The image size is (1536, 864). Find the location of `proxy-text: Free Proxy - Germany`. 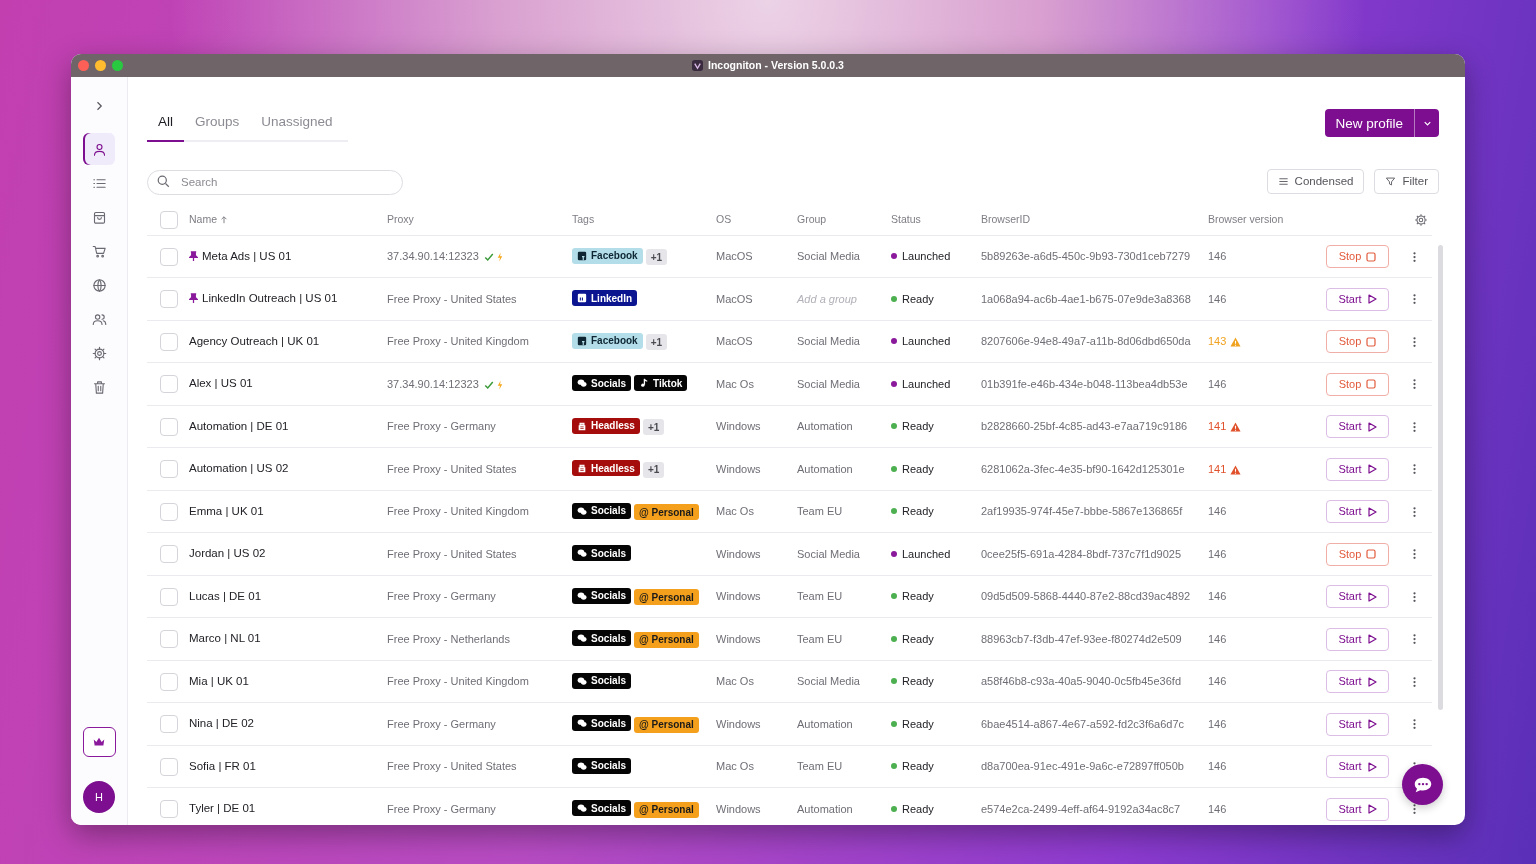

proxy-text: Free Proxy - Germany is located at coordinates (441, 723).